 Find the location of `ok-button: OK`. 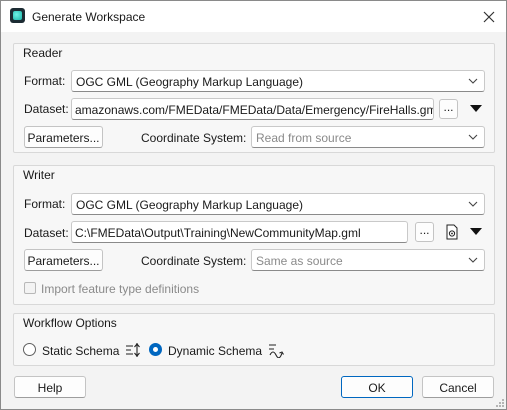

ok-button: OK is located at coordinates (377, 387).